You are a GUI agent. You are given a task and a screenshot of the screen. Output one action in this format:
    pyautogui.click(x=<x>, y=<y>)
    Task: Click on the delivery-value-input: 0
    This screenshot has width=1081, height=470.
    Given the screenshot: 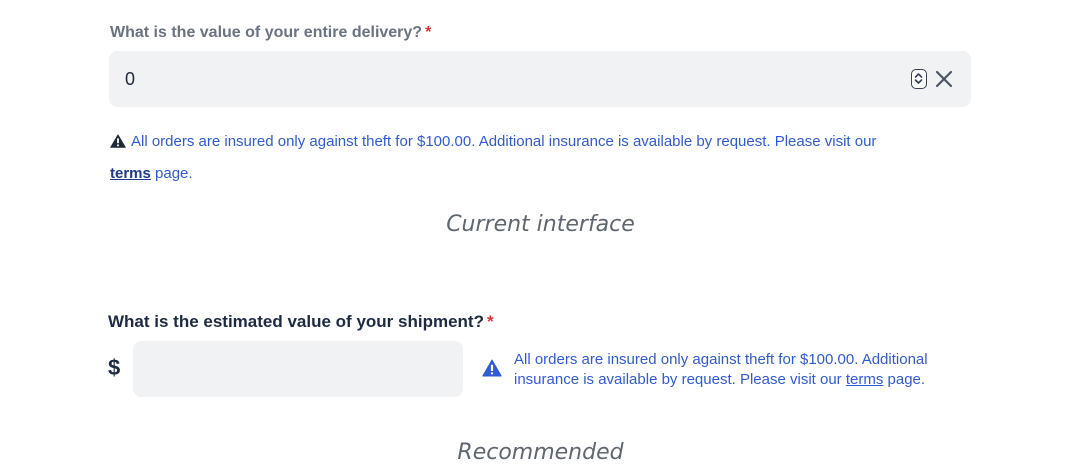 What is the action you would take?
    pyautogui.click(x=540, y=79)
    